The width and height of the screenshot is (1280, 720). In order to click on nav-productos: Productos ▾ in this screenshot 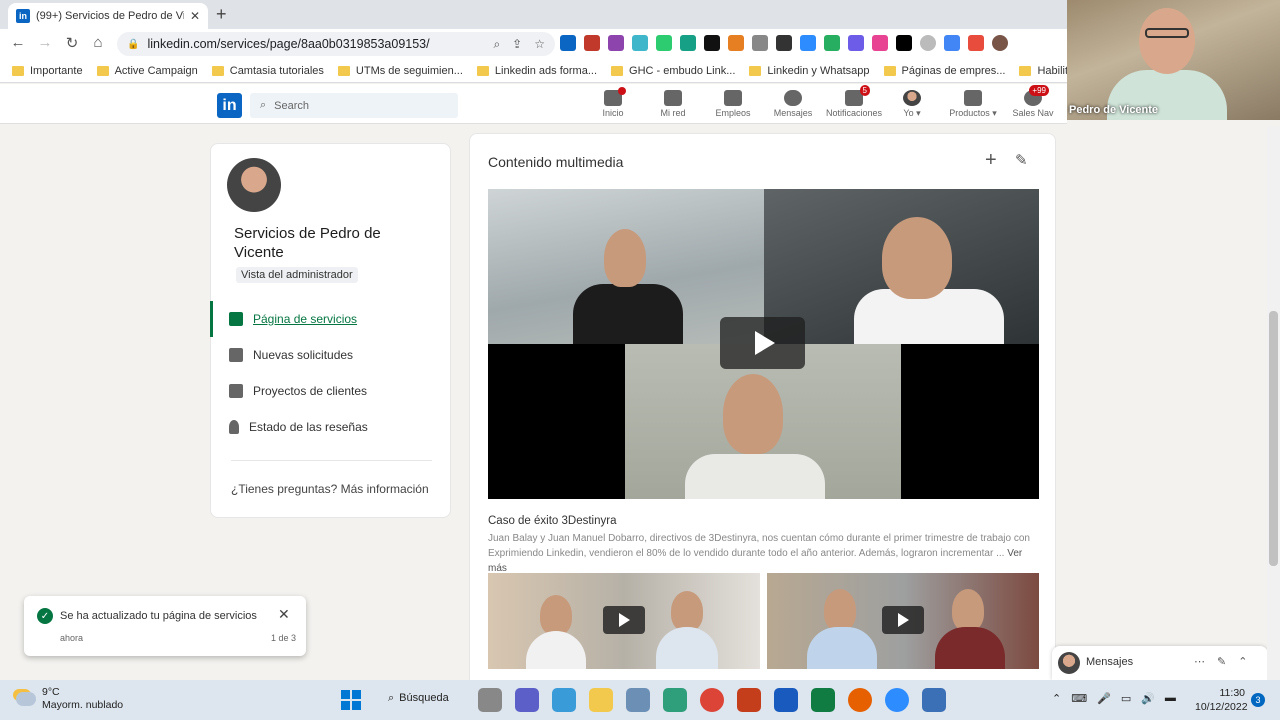, I will do `click(973, 104)`.